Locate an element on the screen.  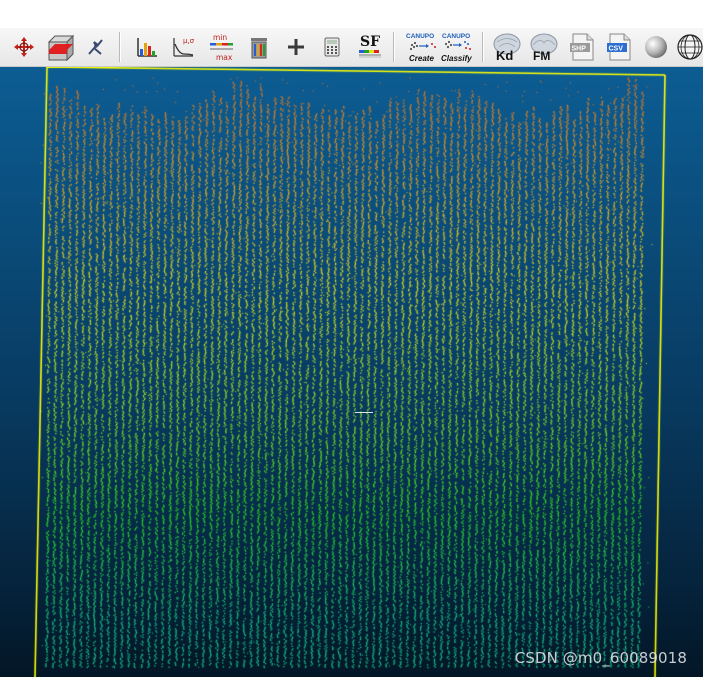
kd-tree-button: Kd is located at coordinates (507, 47).